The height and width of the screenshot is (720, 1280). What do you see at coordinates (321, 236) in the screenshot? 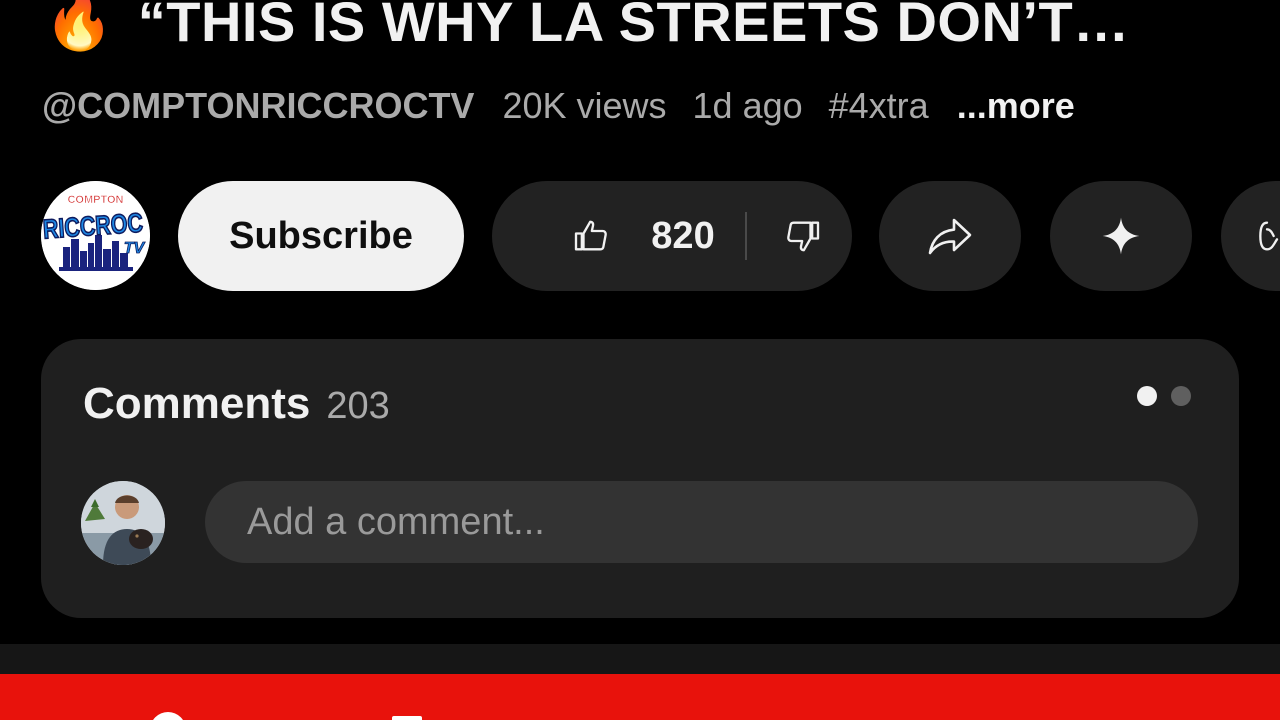
I see `subscribe-button: Subscribe` at bounding box center [321, 236].